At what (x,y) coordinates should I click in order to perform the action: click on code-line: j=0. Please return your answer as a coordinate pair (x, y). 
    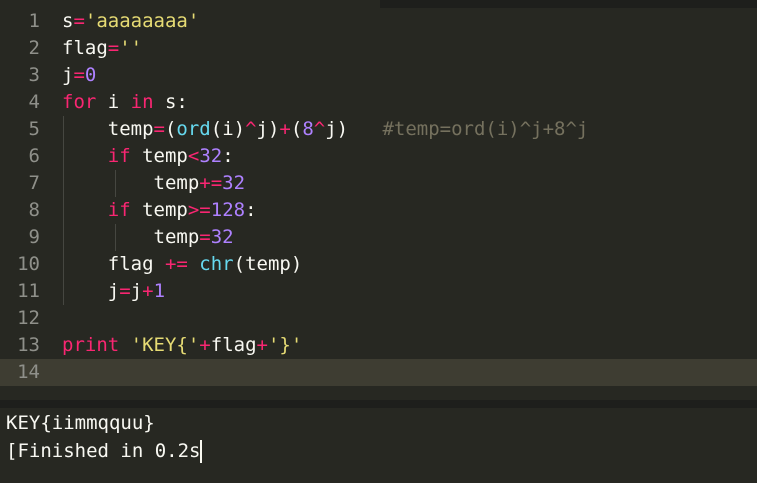
    Looking at the image, I should click on (79, 75).